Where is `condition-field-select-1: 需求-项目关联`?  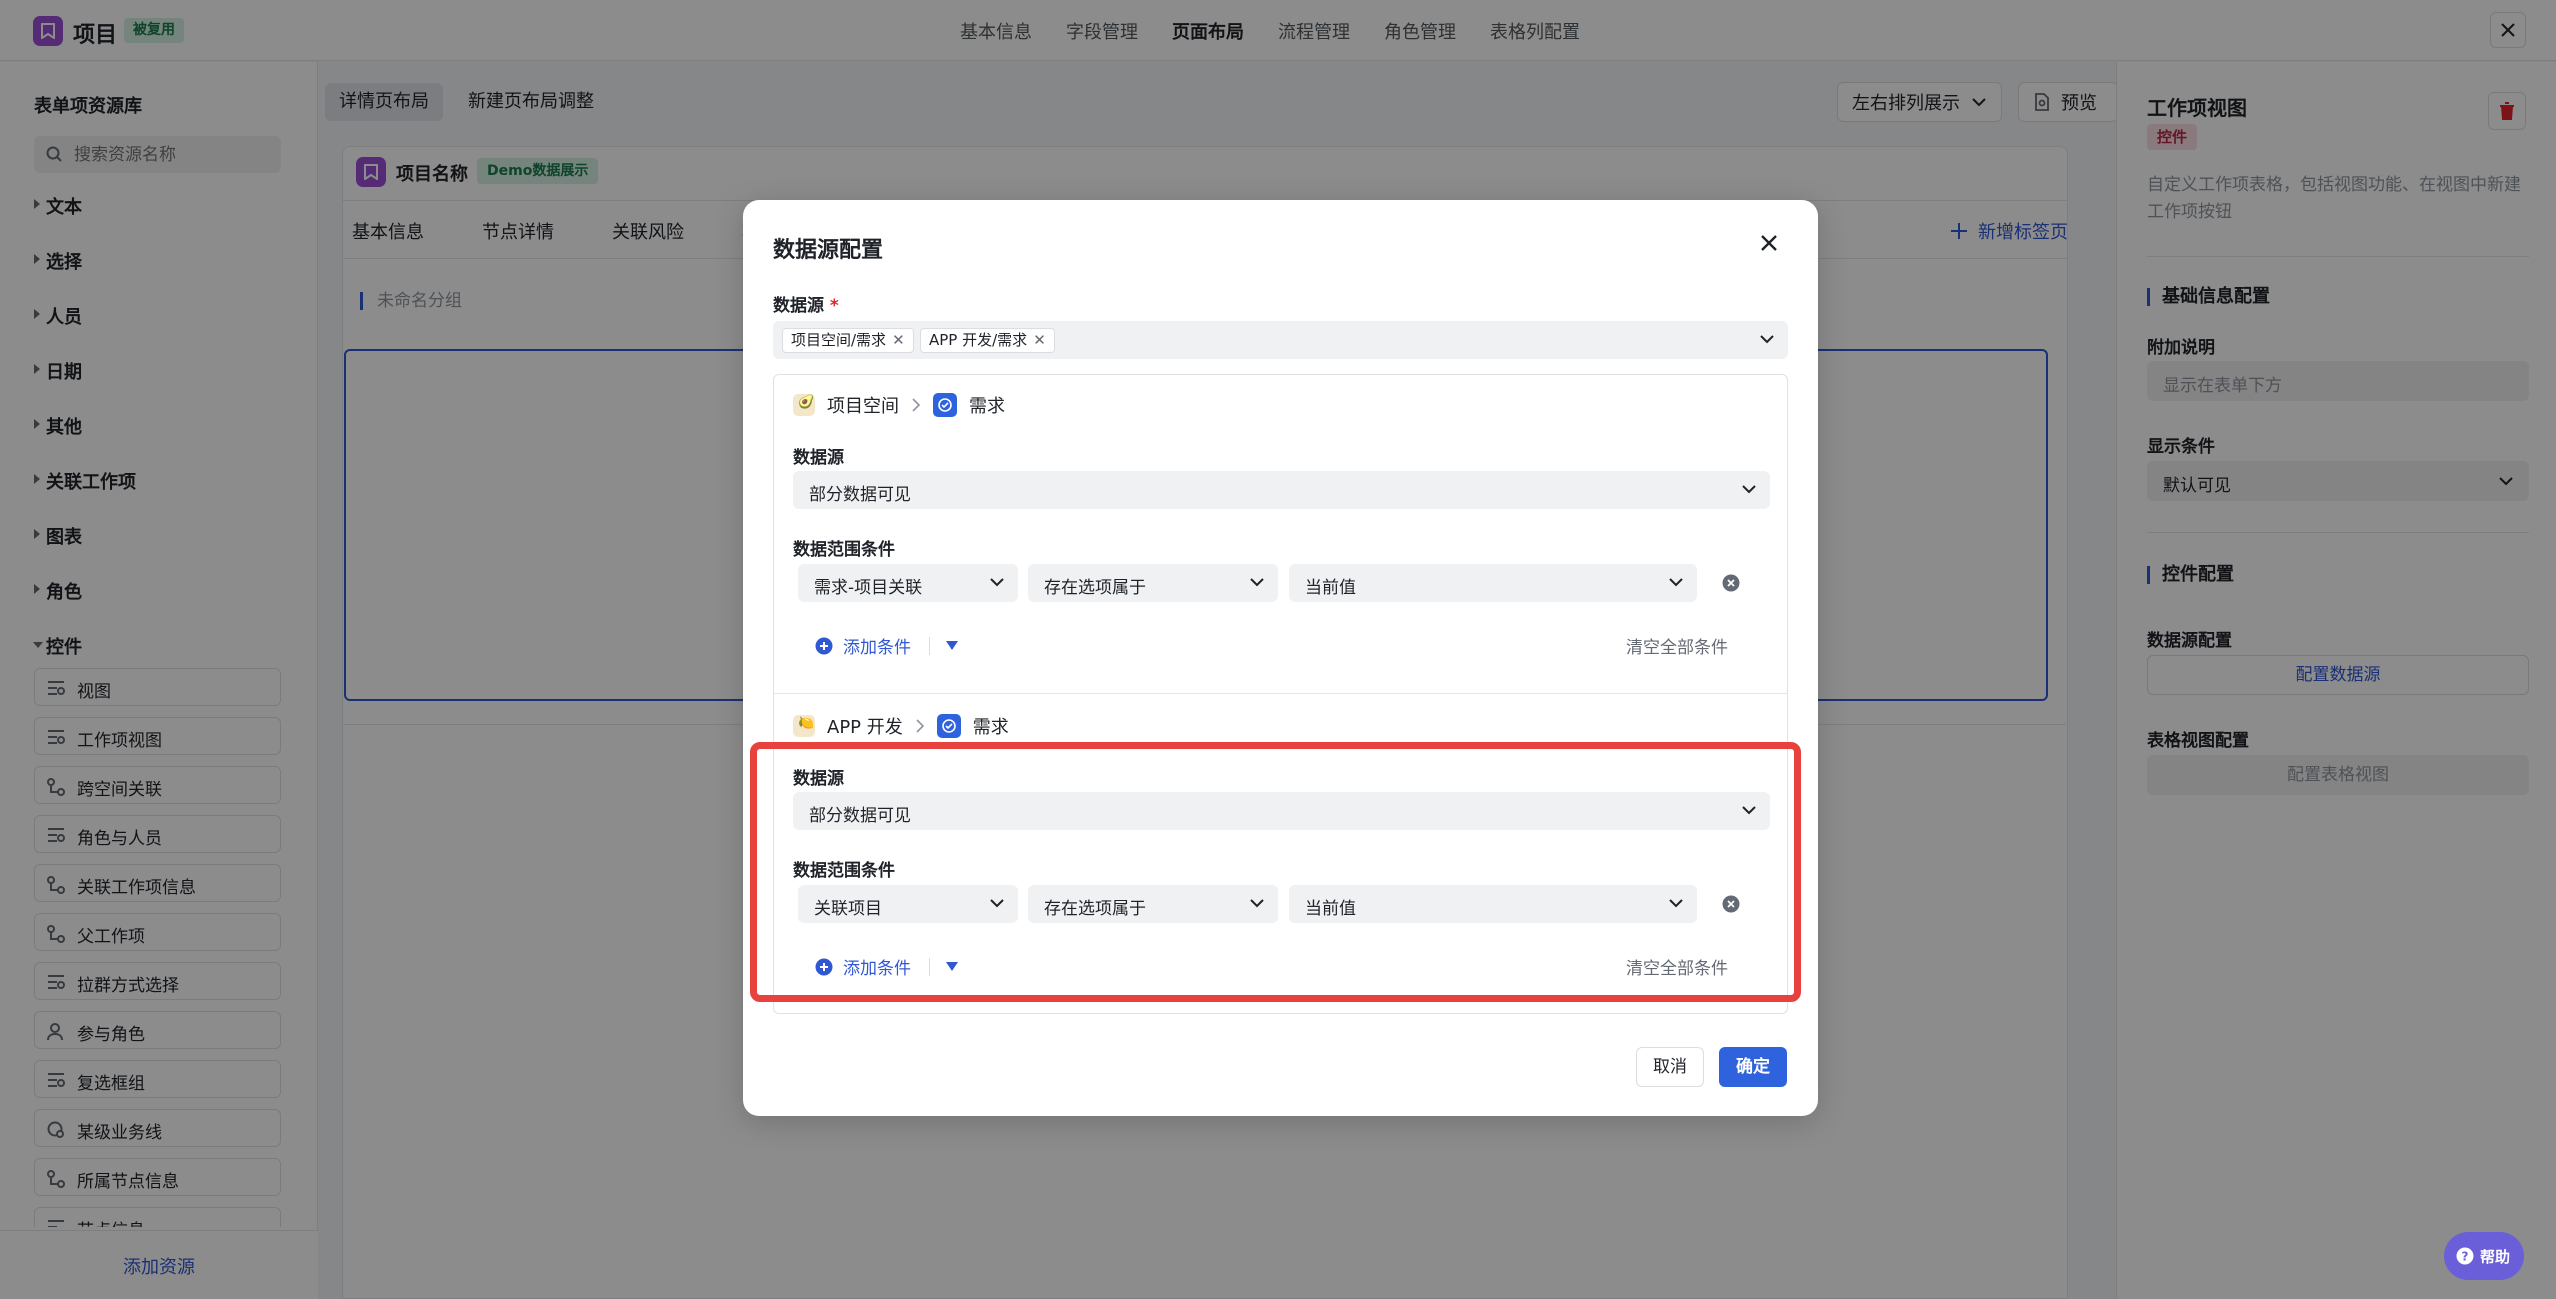 condition-field-select-1: 需求-项目关联 is located at coordinates (908, 583).